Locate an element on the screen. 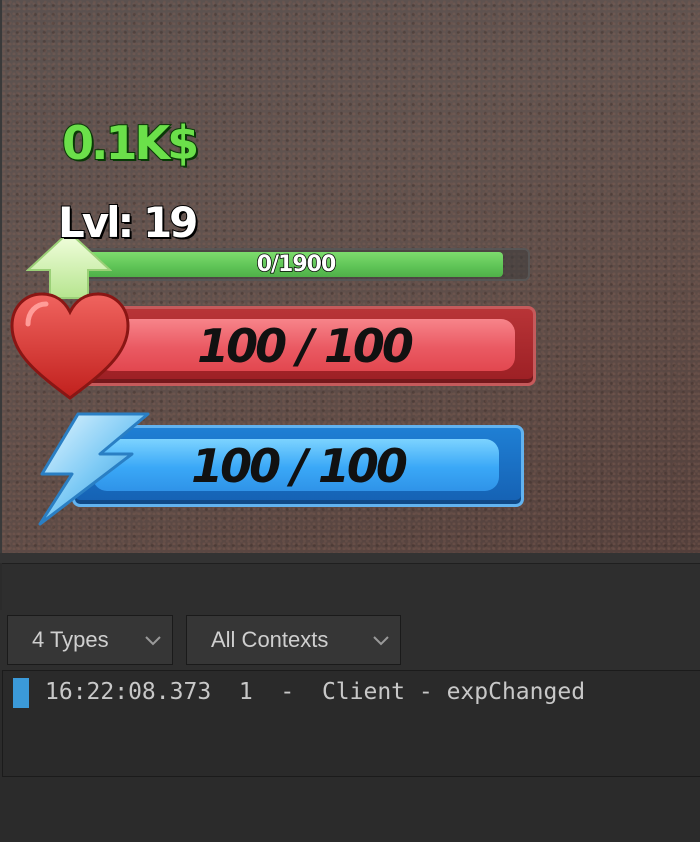 This screenshot has height=842, width=700. log-marker is located at coordinates (21, 692).